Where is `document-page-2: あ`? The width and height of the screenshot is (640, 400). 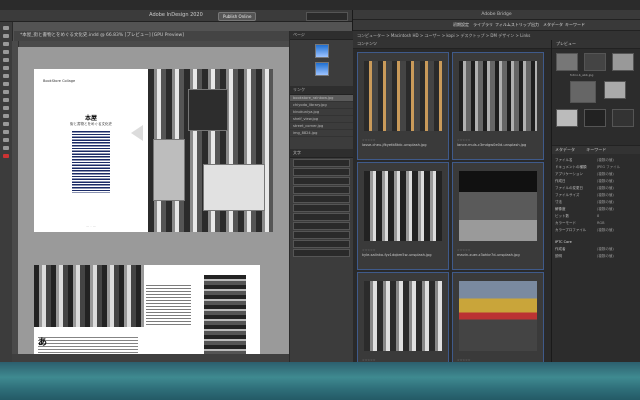
document-page-2: あ is located at coordinates (147, 313).